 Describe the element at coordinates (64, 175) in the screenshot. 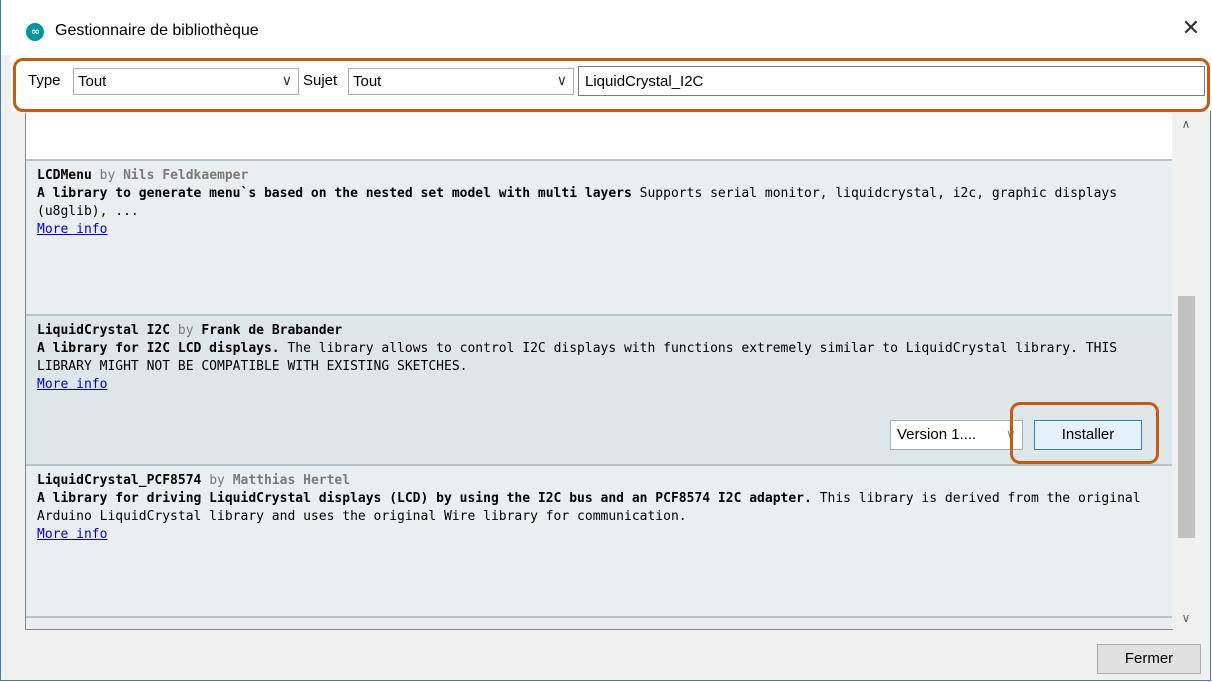

I see `library-name: LCDMenu` at that location.